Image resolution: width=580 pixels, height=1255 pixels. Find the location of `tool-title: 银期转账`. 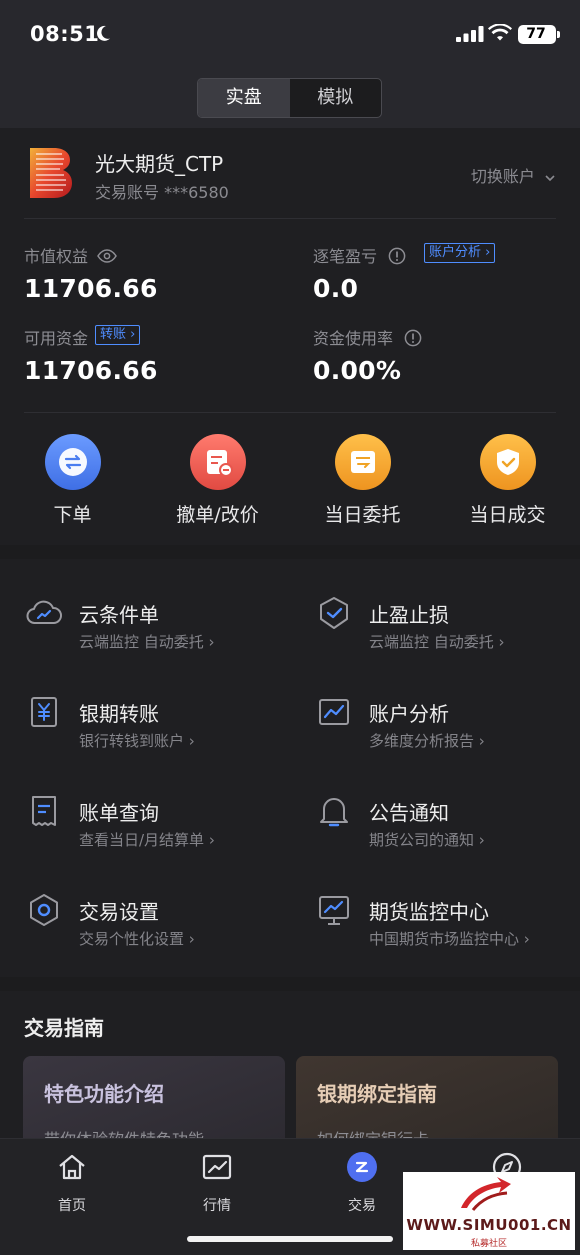

tool-title: 银期转账 is located at coordinates (119, 714).